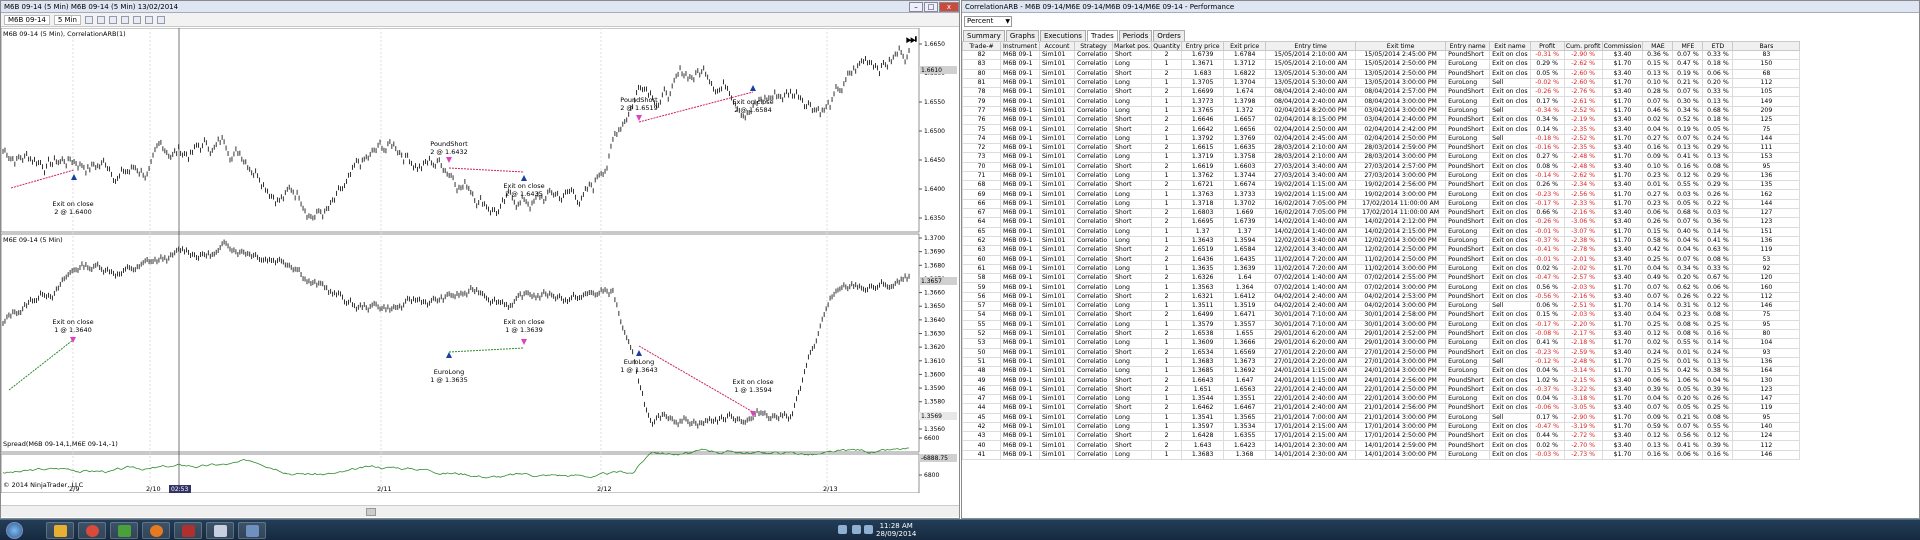 This screenshot has width=1920, height=540. I want to click on column-header: Entry name, so click(1468, 46).